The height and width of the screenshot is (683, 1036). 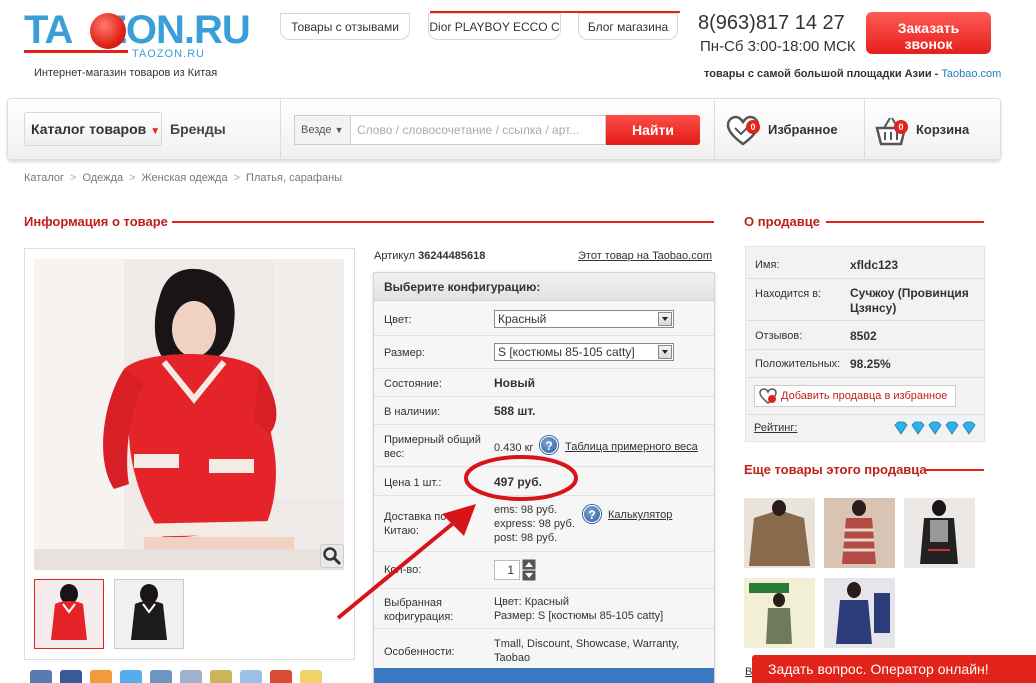 What do you see at coordinates (281, 676) in the screenshot?
I see `google-plus-share-icon` at bounding box center [281, 676].